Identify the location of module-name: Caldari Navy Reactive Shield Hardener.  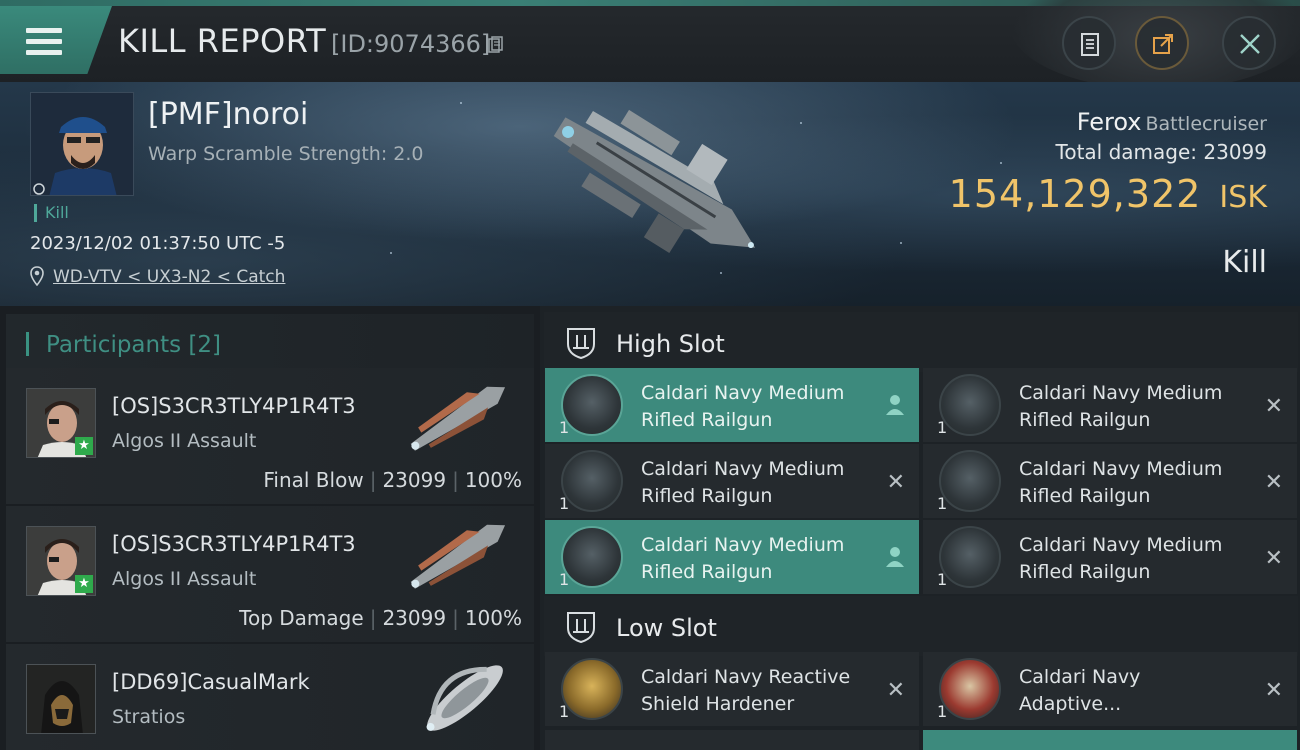
(746, 690).